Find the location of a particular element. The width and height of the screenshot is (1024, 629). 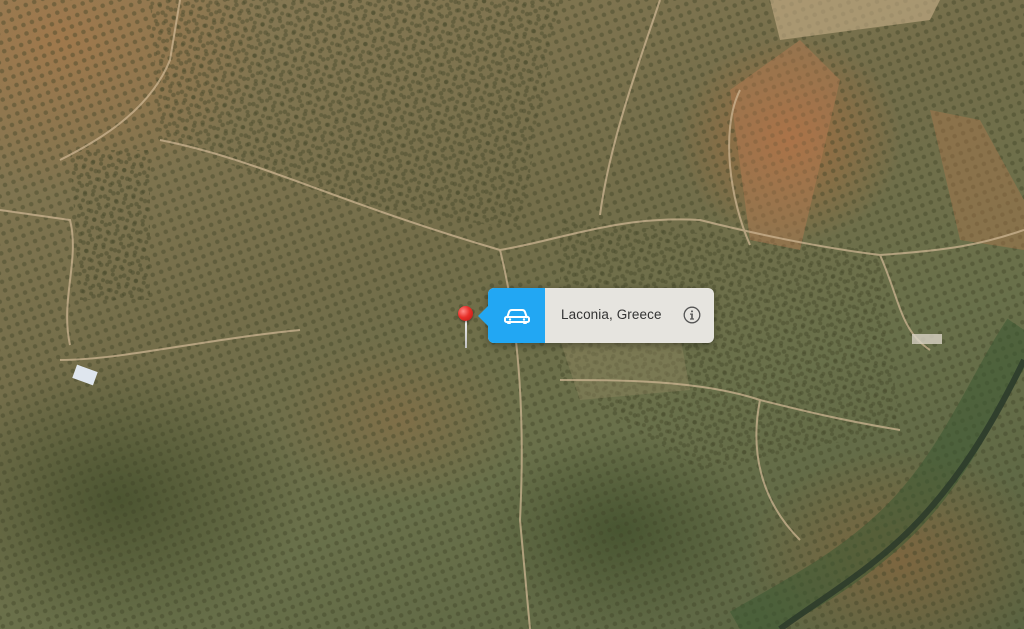

info-icon is located at coordinates (692, 315).